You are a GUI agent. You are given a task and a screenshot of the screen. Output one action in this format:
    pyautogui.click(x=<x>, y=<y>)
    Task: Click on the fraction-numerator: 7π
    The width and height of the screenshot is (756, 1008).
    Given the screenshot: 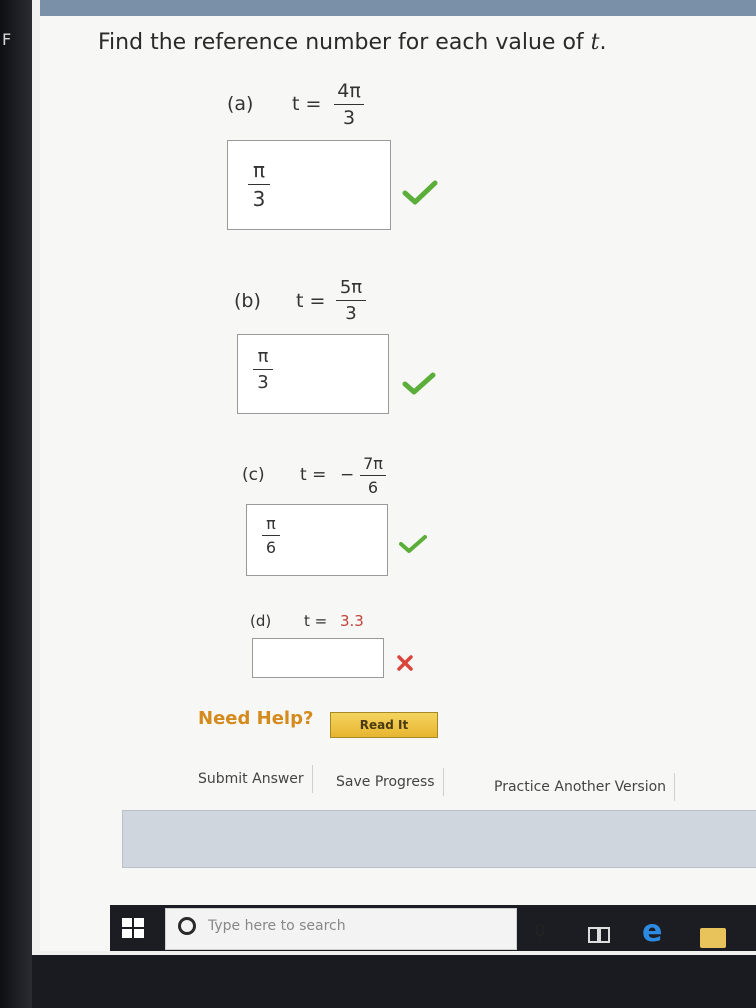 What is the action you would take?
    pyautogui.click(x=373, y=463)
    